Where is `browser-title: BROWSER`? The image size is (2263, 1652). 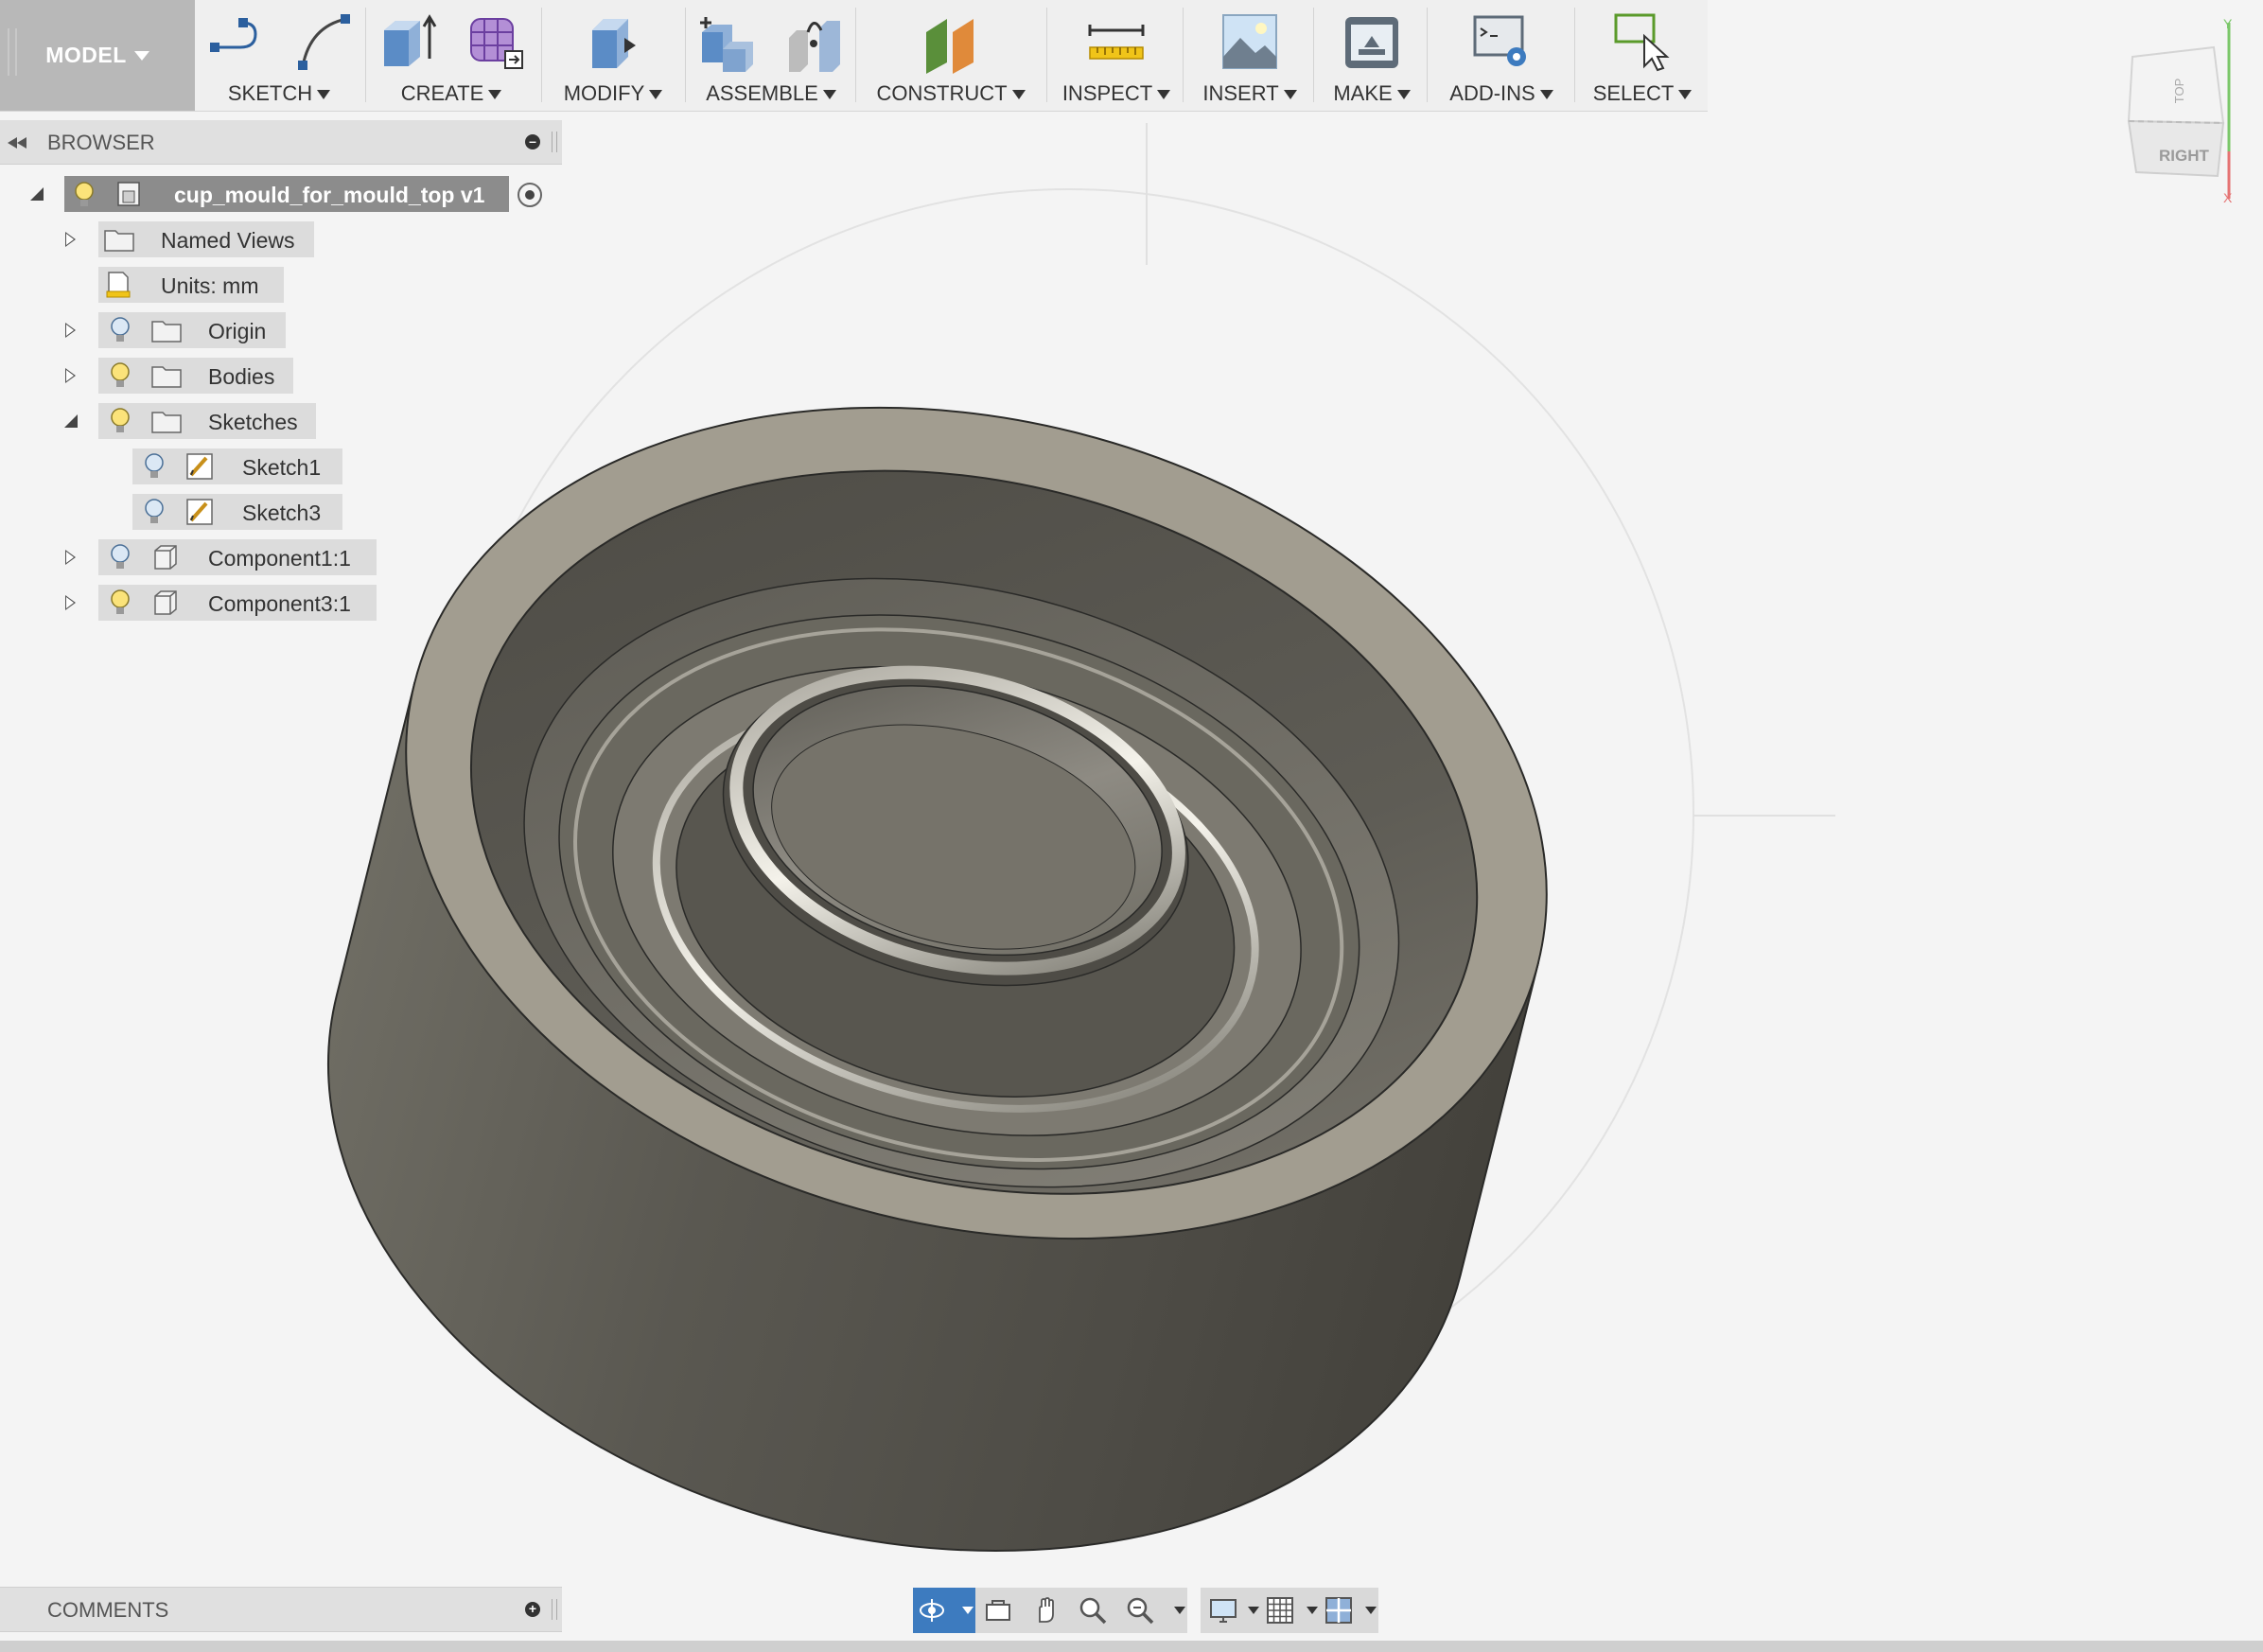 browser-title: BROWSER is located at coordinates (101, 142).